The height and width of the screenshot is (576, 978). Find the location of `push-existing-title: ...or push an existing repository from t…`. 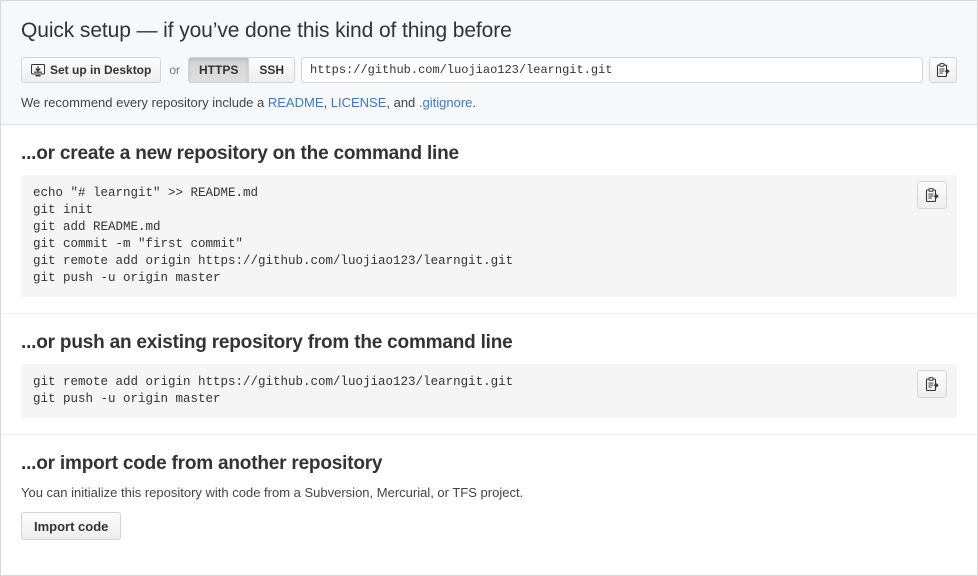

push-existing-title: ...or push an existing repository from t… is located at coordinates (267, 342).